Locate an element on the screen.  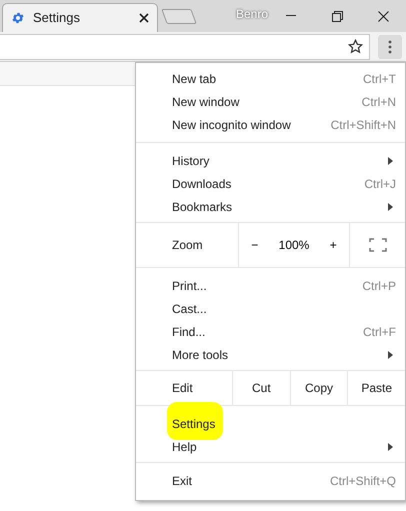
menu-item-label: New tab is located at coordinates (195, 79).